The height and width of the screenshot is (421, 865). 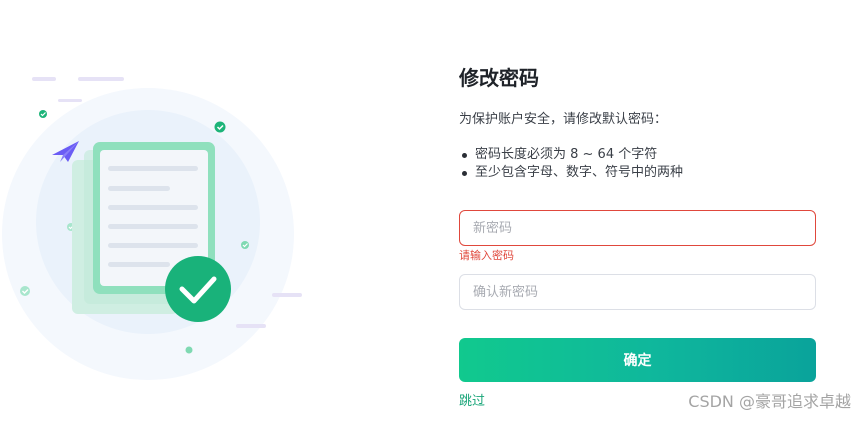 What do you see at coordinates (499, 78) in the screenshot?
I see `page-title: 修改密码` at bounding box center [499, 78].